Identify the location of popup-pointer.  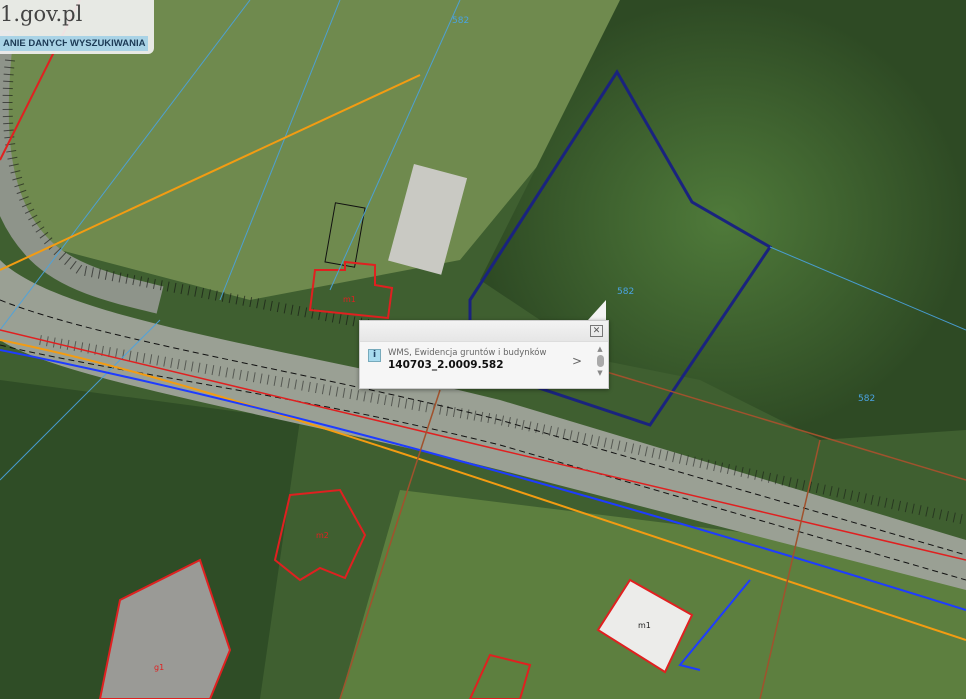
(597, 310).